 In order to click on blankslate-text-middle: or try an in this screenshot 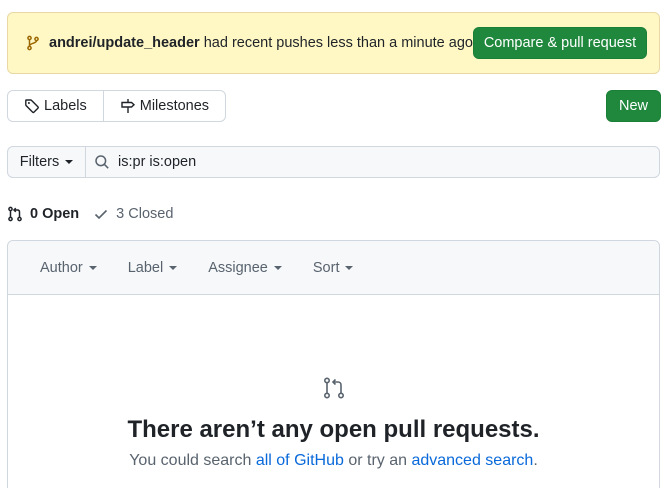, I will do `click(377, 460)`.